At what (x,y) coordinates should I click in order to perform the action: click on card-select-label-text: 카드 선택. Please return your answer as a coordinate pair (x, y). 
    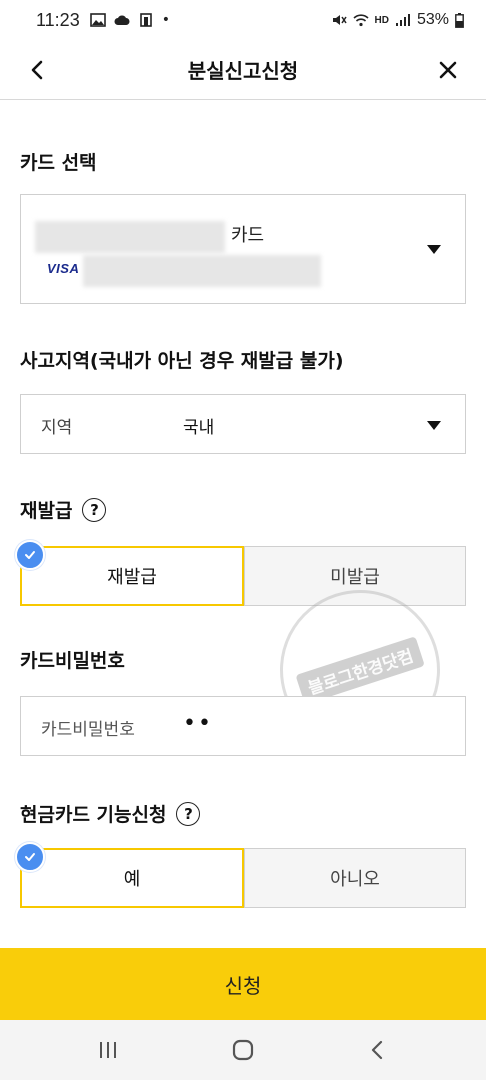
    Looking at the image, I should click on (58, 163).